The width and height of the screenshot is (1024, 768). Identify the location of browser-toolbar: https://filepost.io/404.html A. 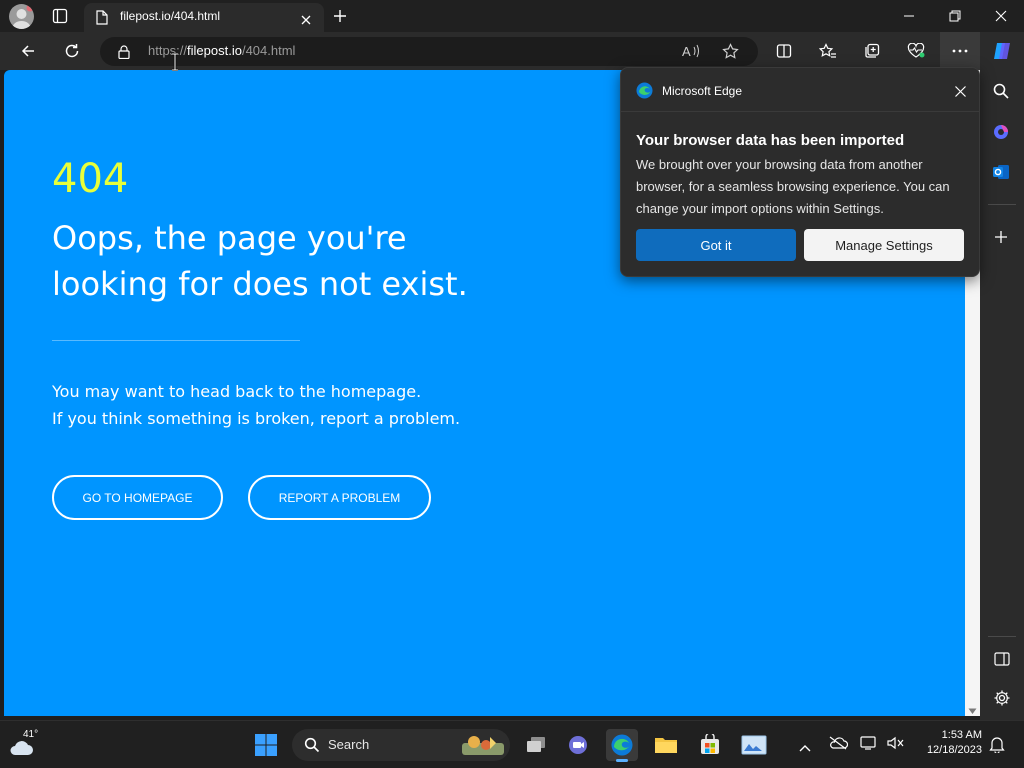
(512, 51).